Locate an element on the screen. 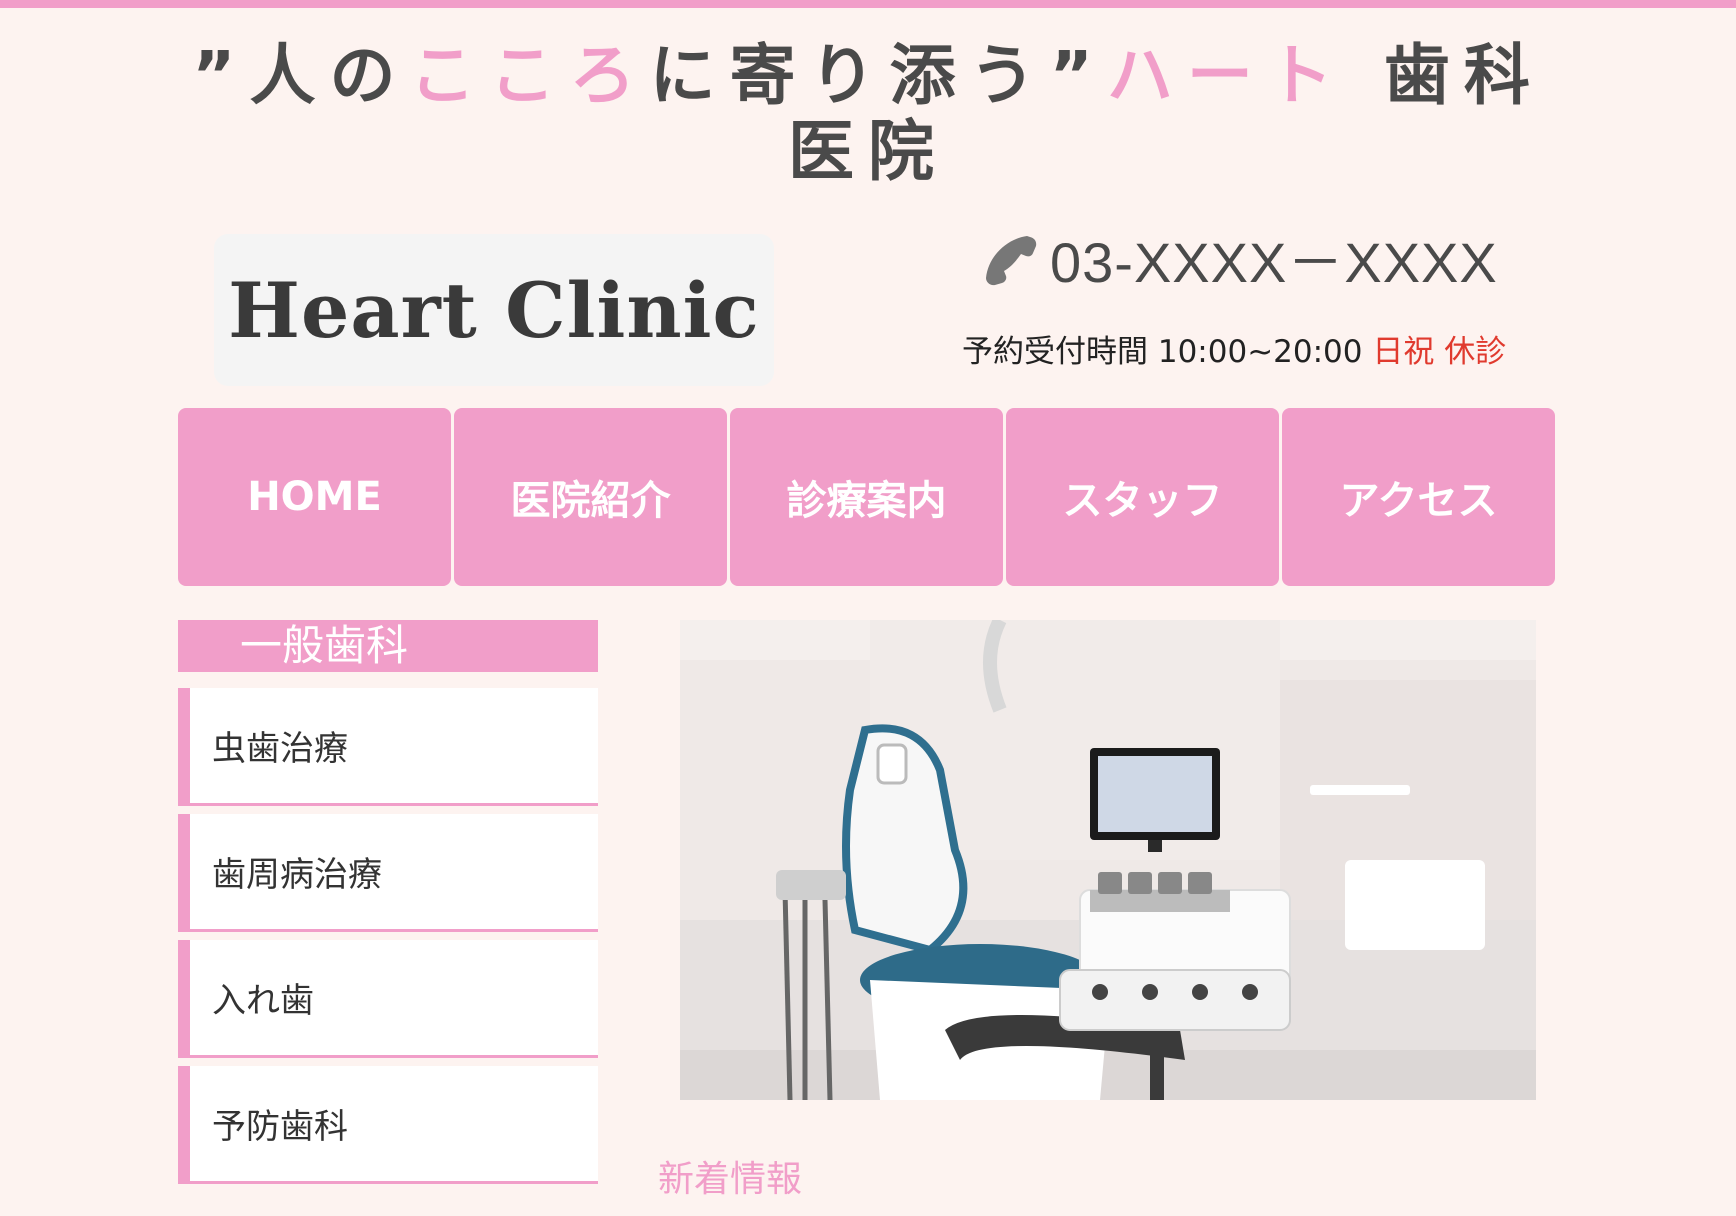  phone-contact: 03-XXXX－XXXX is located at coordinates (1239, 258).